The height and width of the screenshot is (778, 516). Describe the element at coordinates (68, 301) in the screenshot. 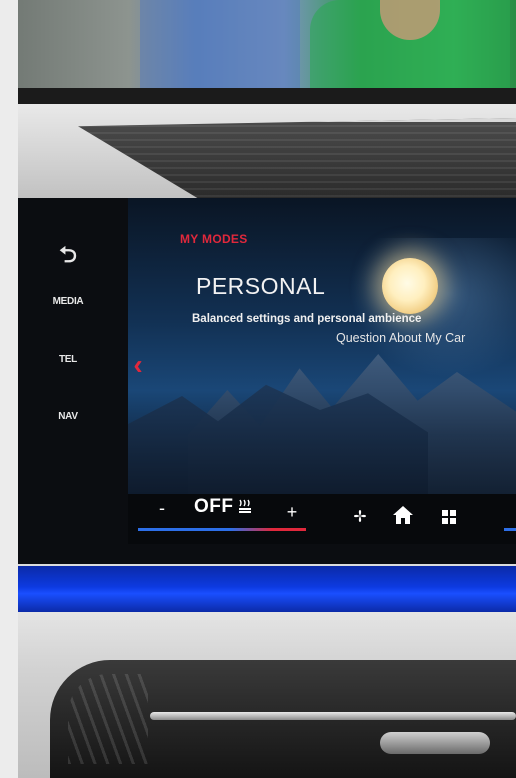

I see `rail-media-button: MEDIA` at that location.